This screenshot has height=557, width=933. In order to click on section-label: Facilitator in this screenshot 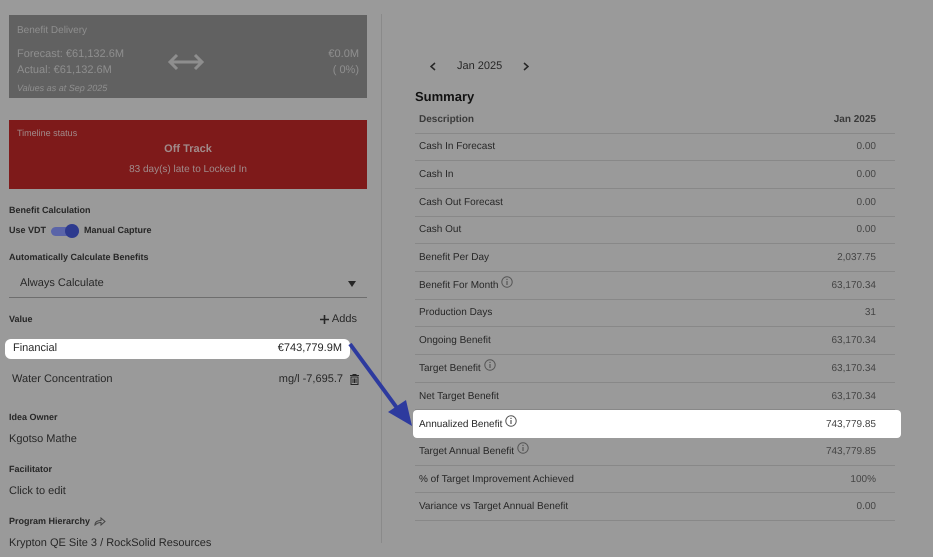, I will do `click(30, 469)`.